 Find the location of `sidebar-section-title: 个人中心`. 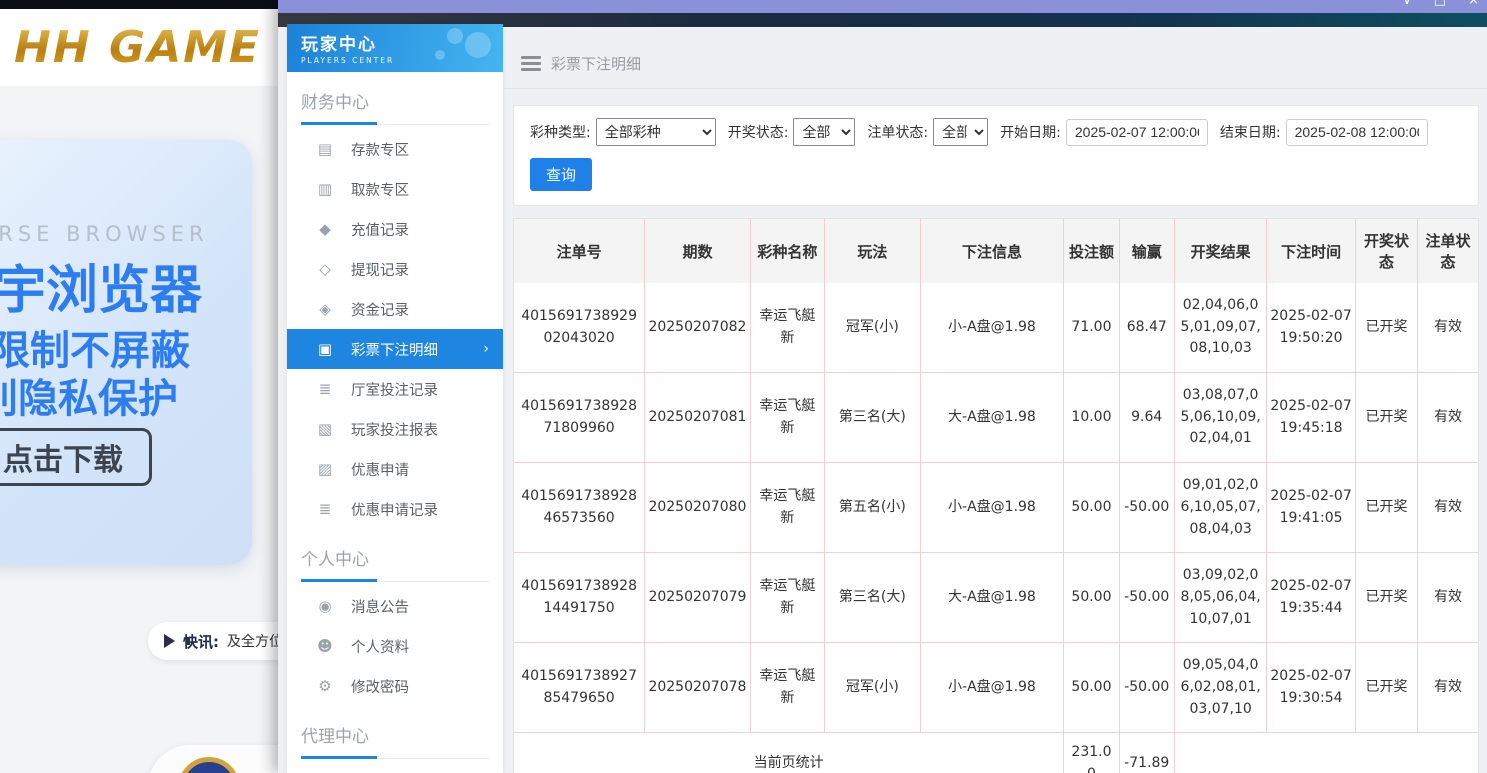

sidebar-section-title: 个人中心 is located at coordinates (335, 560).